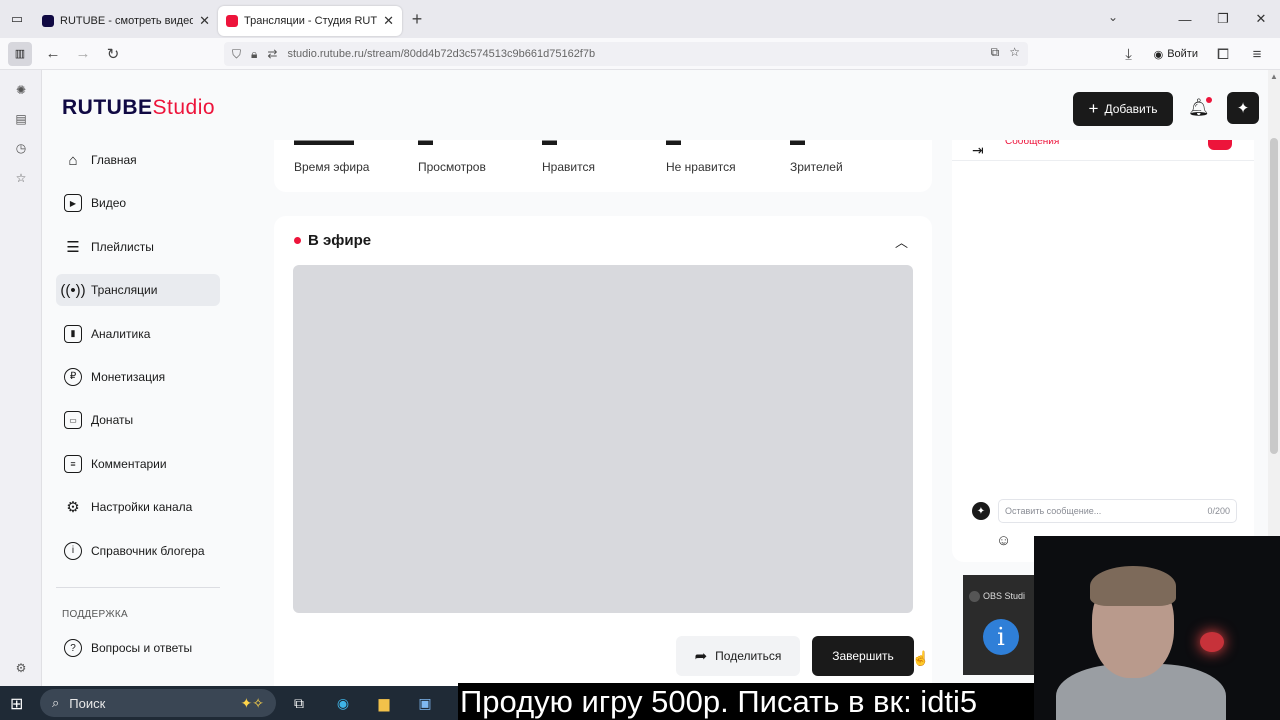 The height and width of the screenshot is (720, 1280). Describe the element at coordinates (73, 420) in the screenshot. I see `wallet-icon: ▭` at that location.